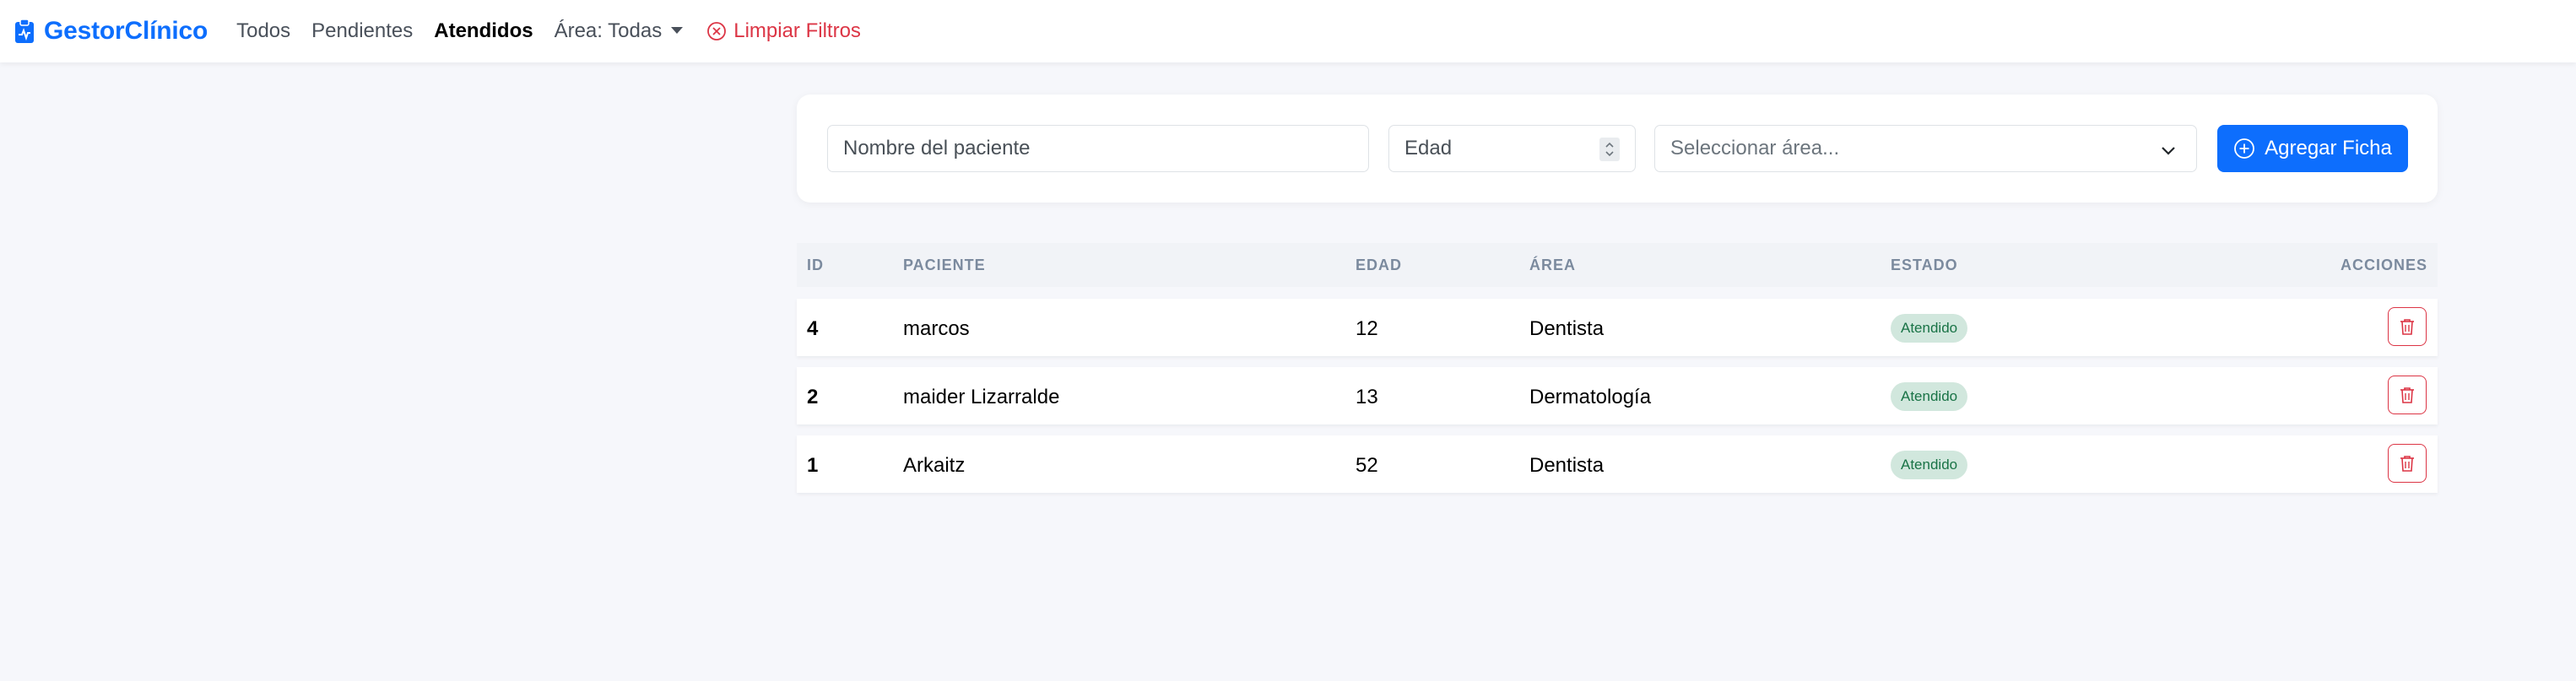 Image resolution: width=2576 pixels, height=681 pixels. What do you see at coordinates (1553, 265) in the screenshot?
I see `header-area: ÁREA` at bounding box center [1553, 265].